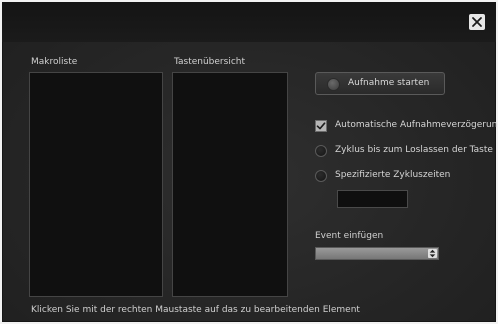  What do you see at coordinates (432, 253) in the screenshot?
I see `spinner-arrows-icon` at bounding box center [432, 253].